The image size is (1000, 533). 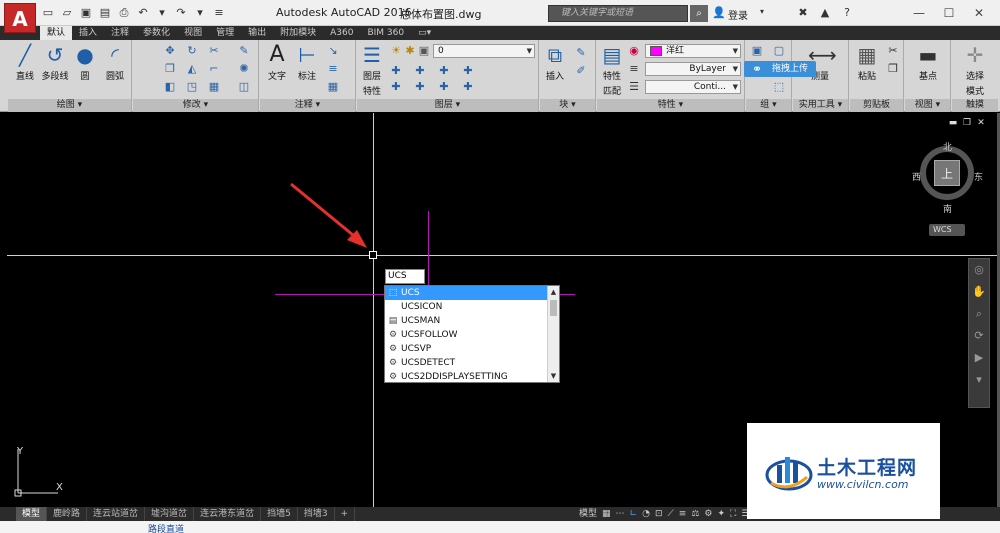 What do you see at coordinates (738, 14) in the screenshot?
I see `login-button: 登录` at bounding box center [738, 14].